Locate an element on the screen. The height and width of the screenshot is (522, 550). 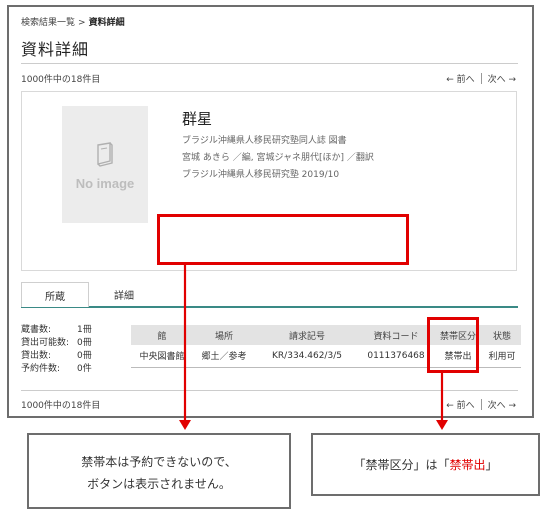
pager-top: ← 前へ 次へ → is located at coordinates (481, 78).